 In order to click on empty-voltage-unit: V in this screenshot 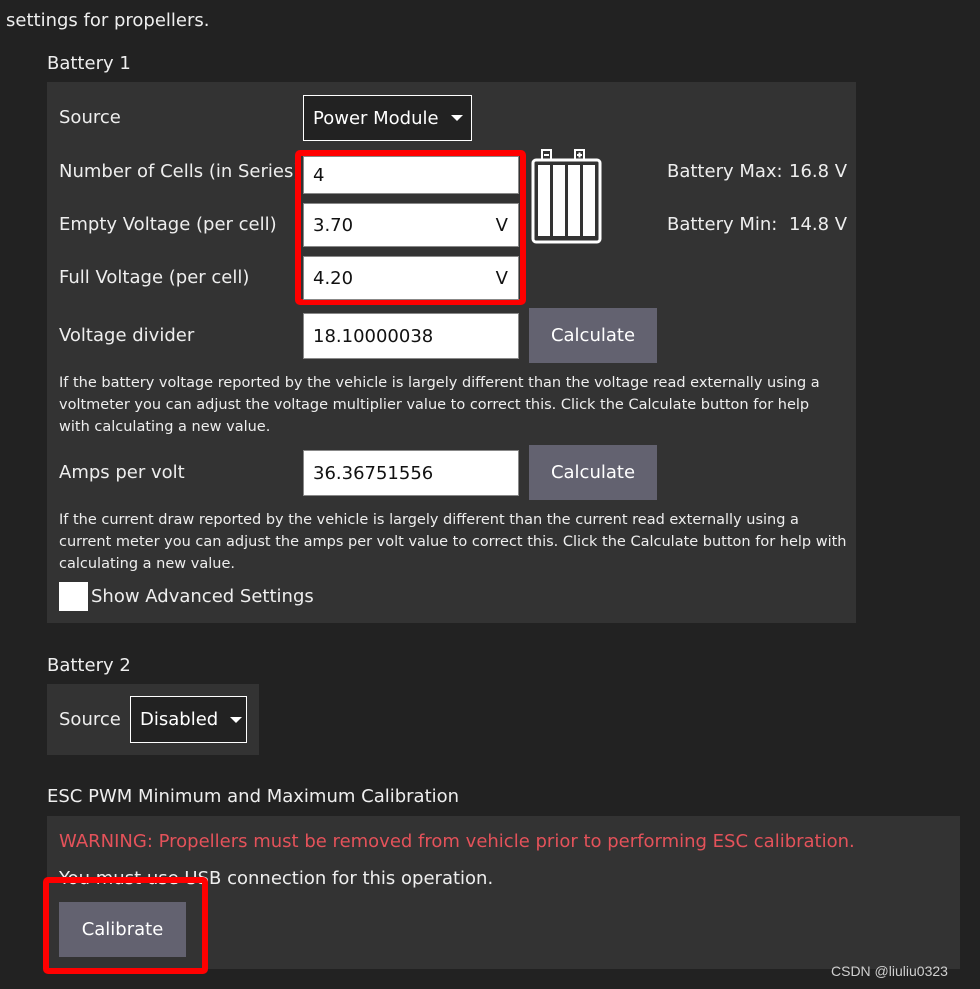, I will do `click(501, 225)`.